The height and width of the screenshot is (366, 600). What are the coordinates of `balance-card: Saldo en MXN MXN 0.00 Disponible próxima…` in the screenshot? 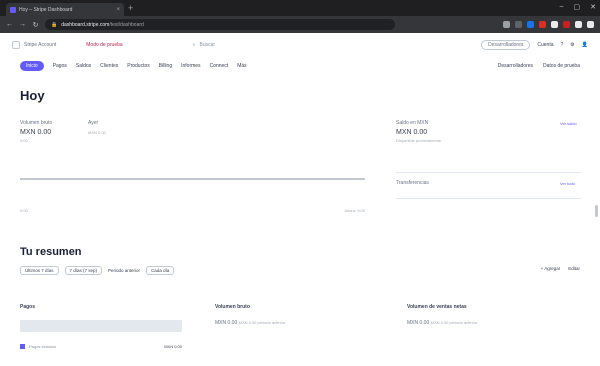 It's located at (418, 131).